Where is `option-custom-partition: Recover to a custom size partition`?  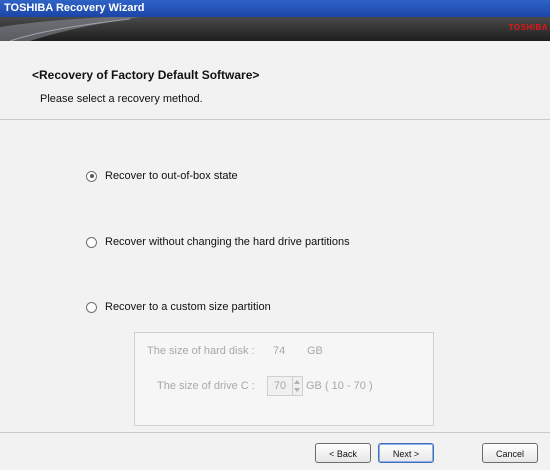 option-custom-partition: Recover to a custom size partition is located at coordinates (178, 307).